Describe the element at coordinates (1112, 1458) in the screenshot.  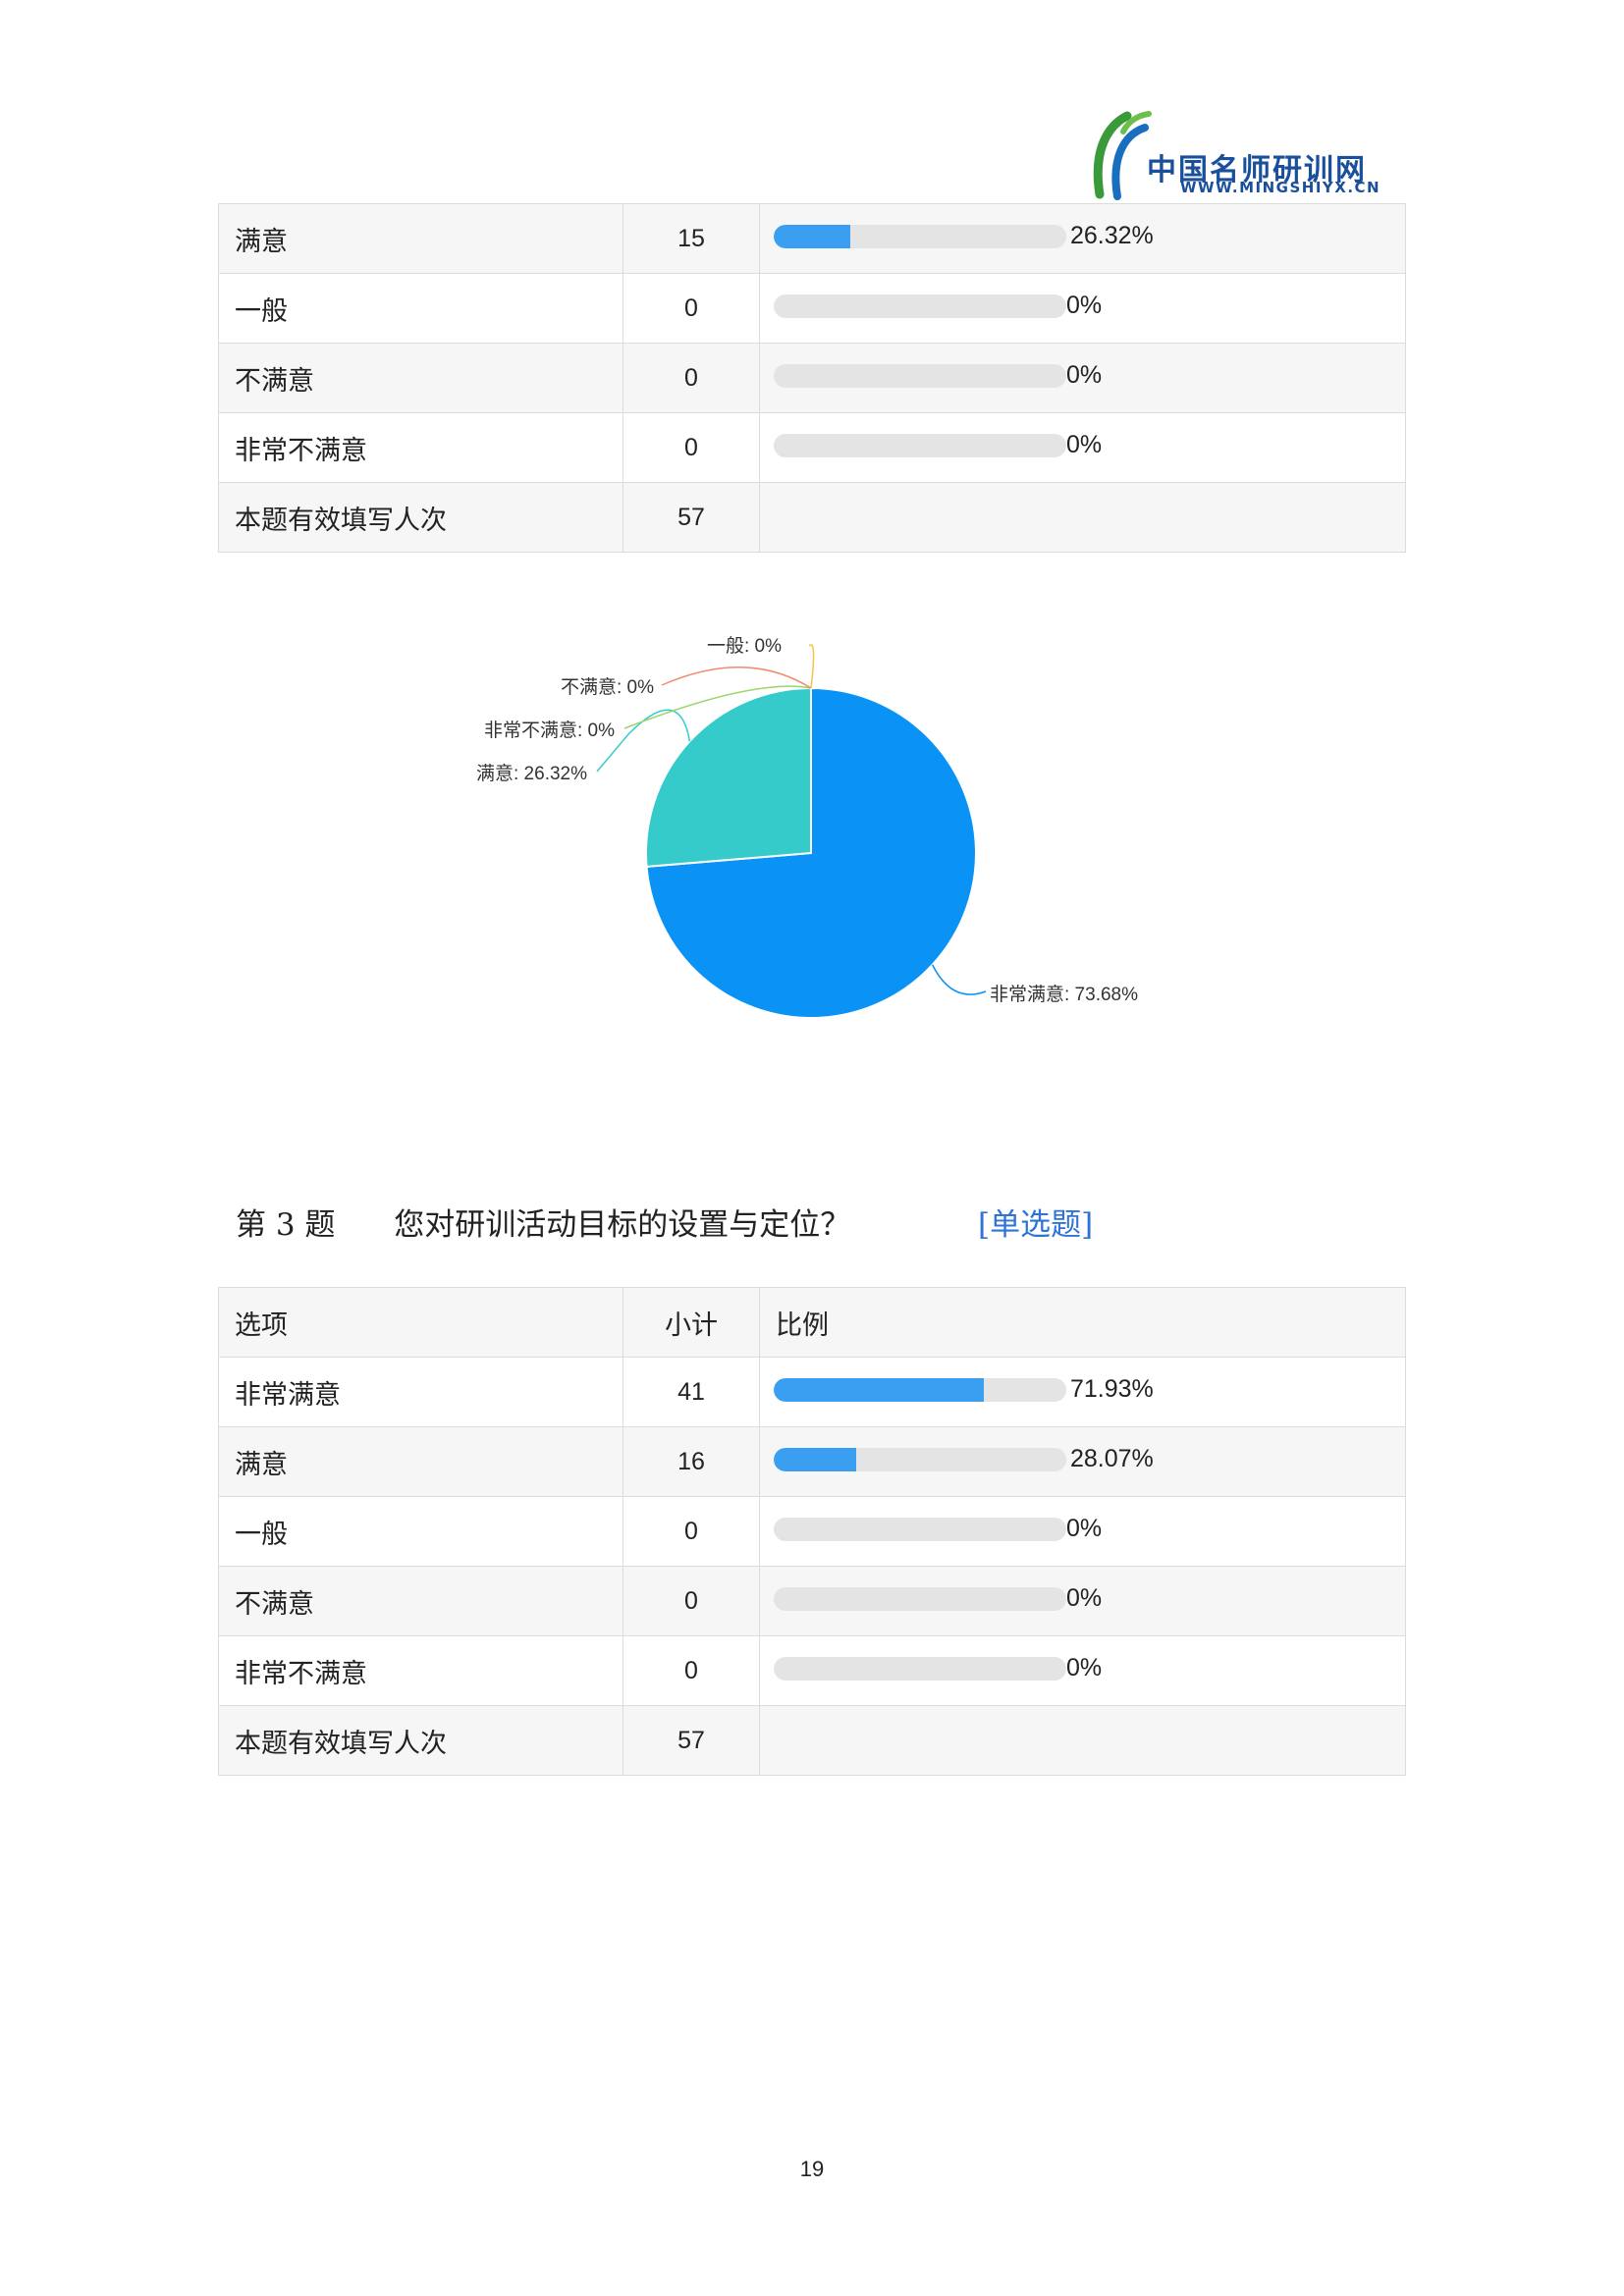
I see `percent-label: 28.07%` at that location.